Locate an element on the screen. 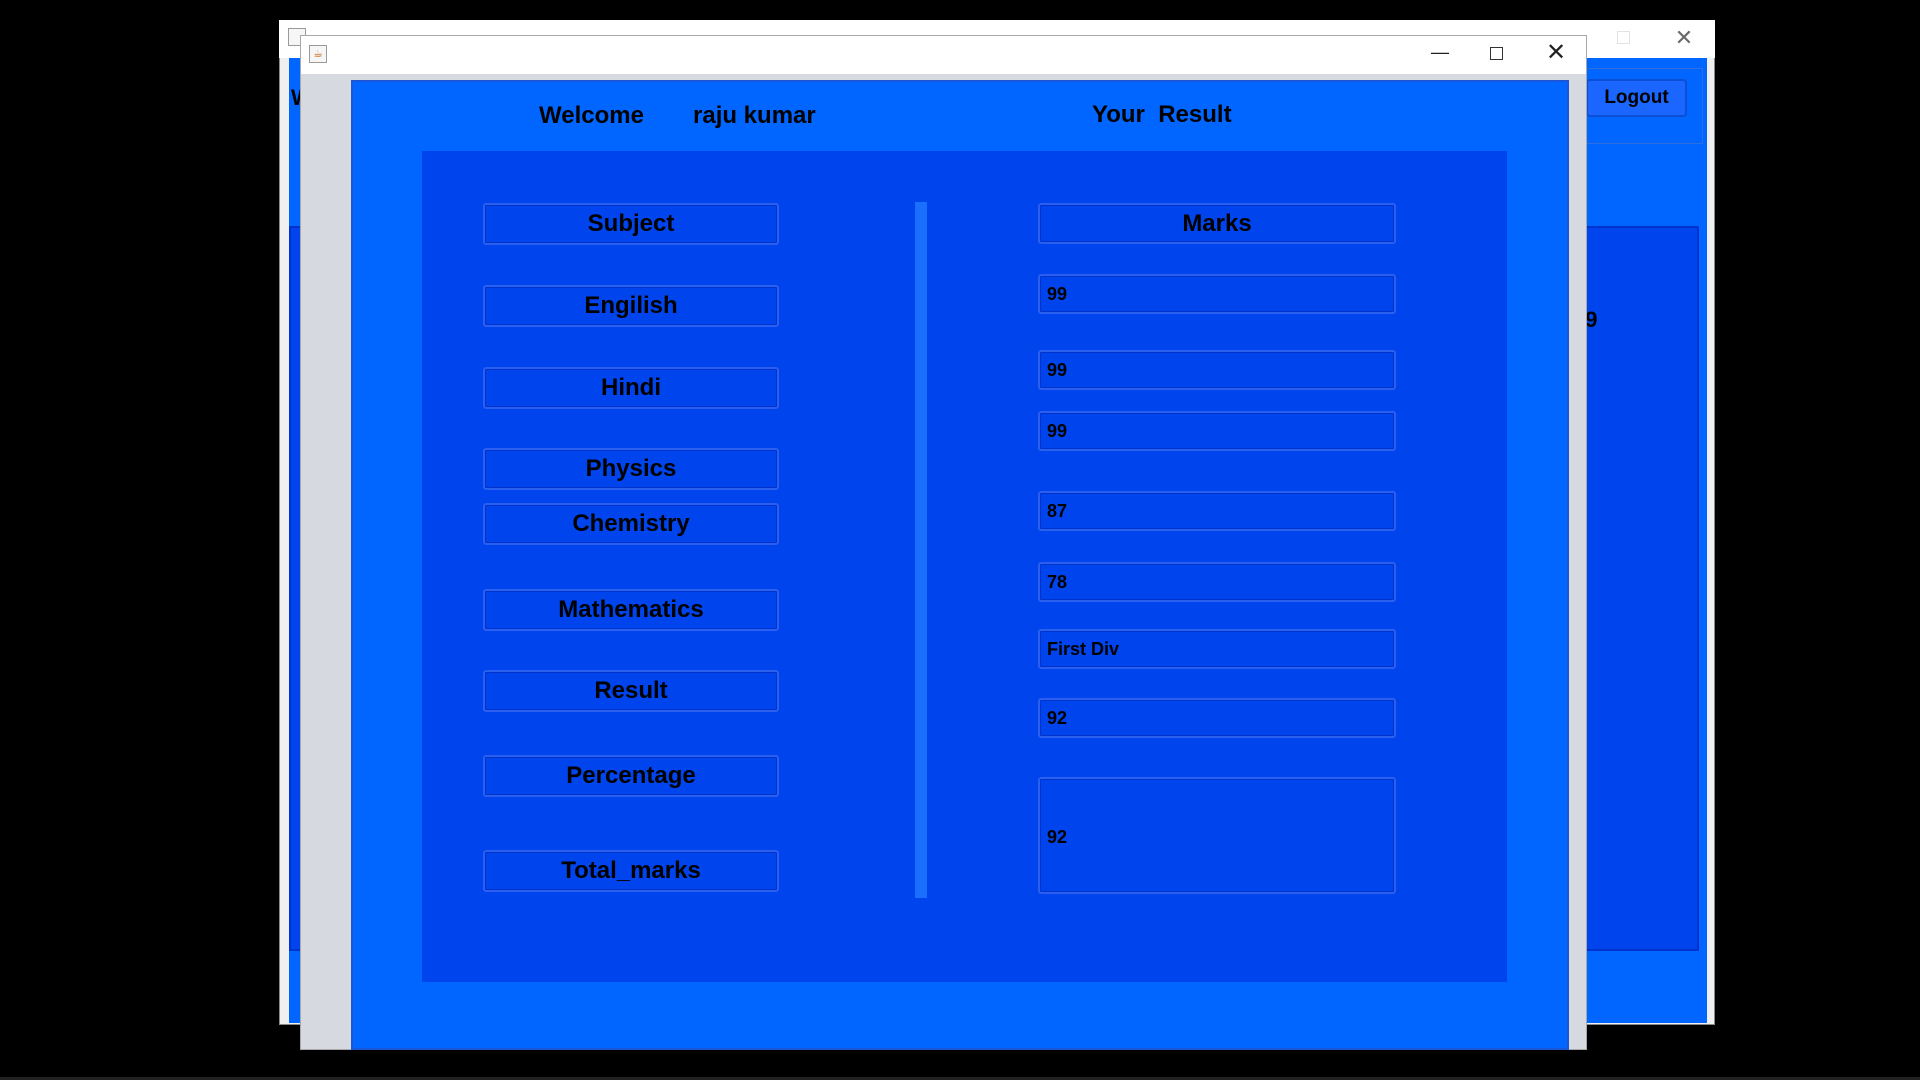 This screenshot has width=1920, height=1080. percentage-field: 92 is located at coordinates (1217, 718).